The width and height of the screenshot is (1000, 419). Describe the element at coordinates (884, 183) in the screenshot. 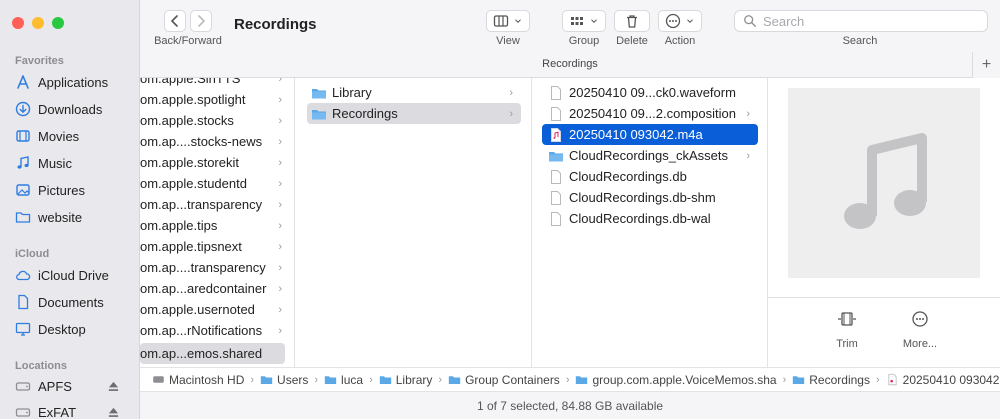

I see `preview-thumbnail` at that location.